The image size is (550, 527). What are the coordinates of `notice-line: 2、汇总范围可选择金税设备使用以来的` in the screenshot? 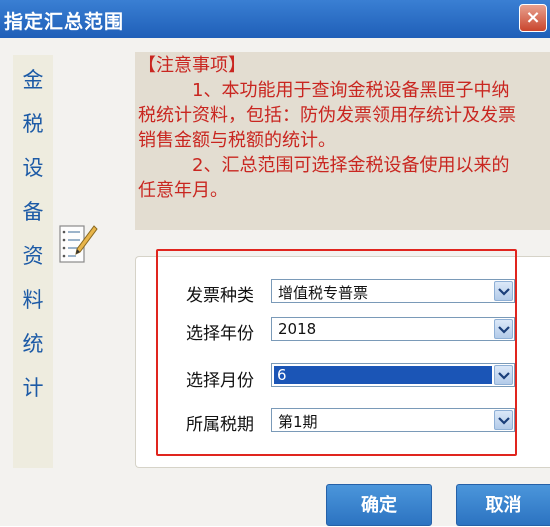 It's located at (324, 165).